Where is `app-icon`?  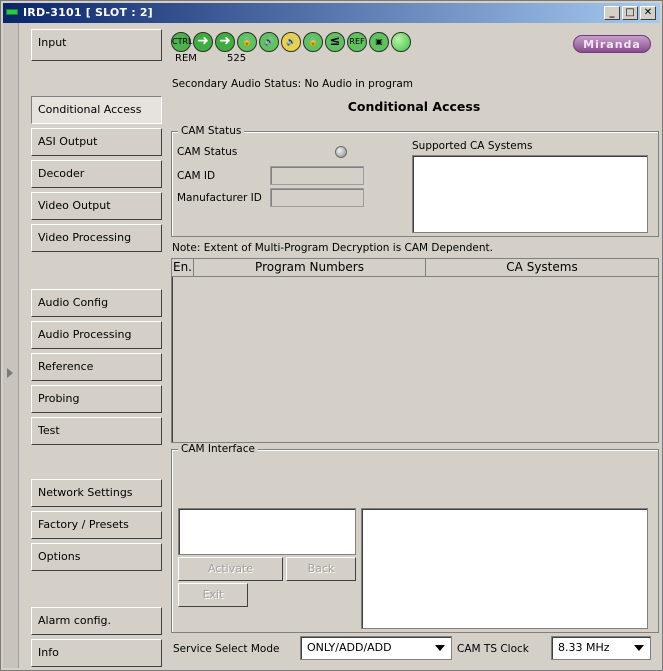 app-icon is located at coordinates (12, 12).